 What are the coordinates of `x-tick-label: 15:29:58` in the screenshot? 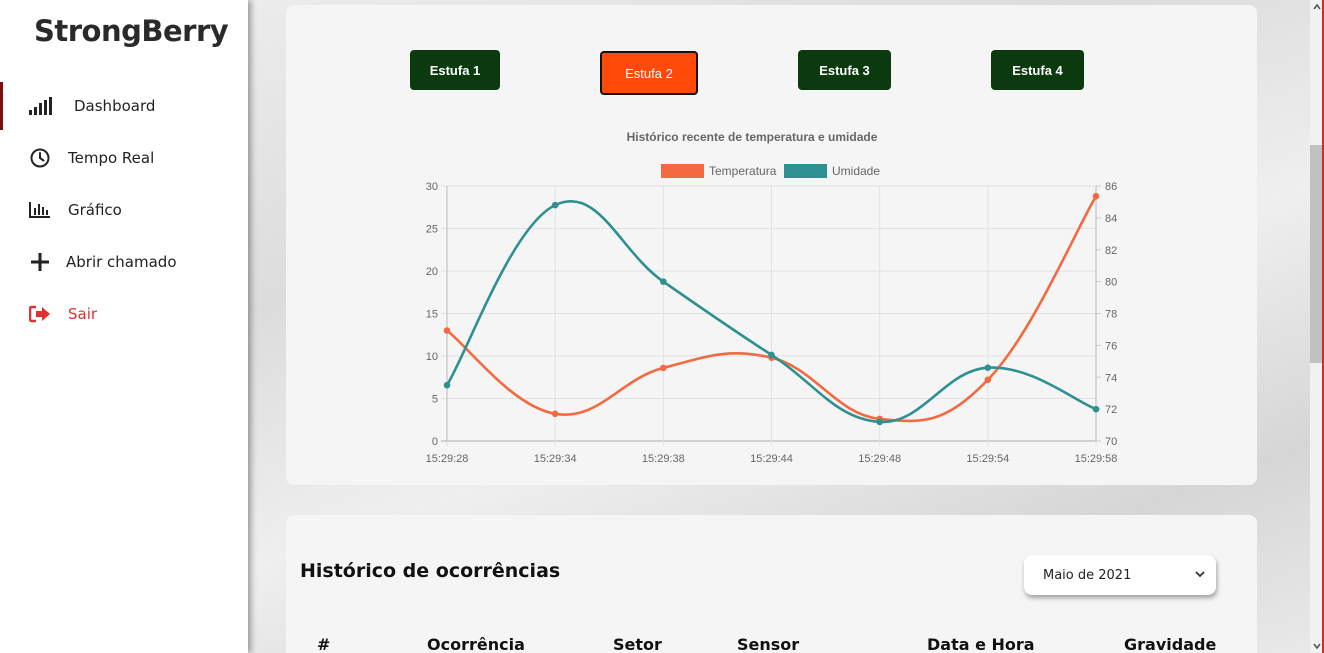 It's located at (1096, 459).